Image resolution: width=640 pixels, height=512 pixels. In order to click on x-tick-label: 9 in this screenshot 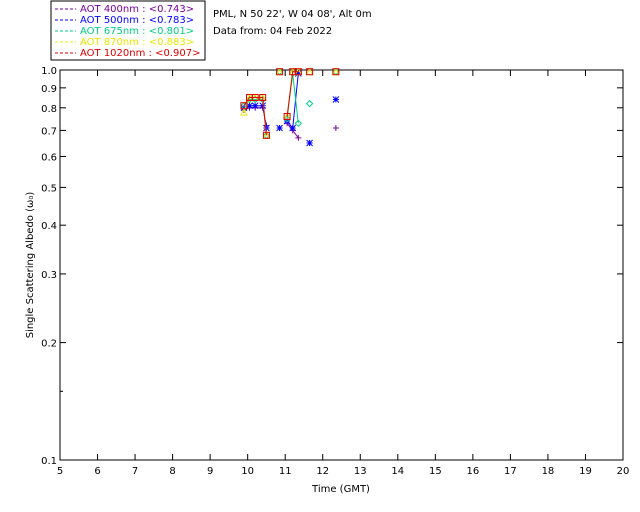, I will do `click(210, 471)`.